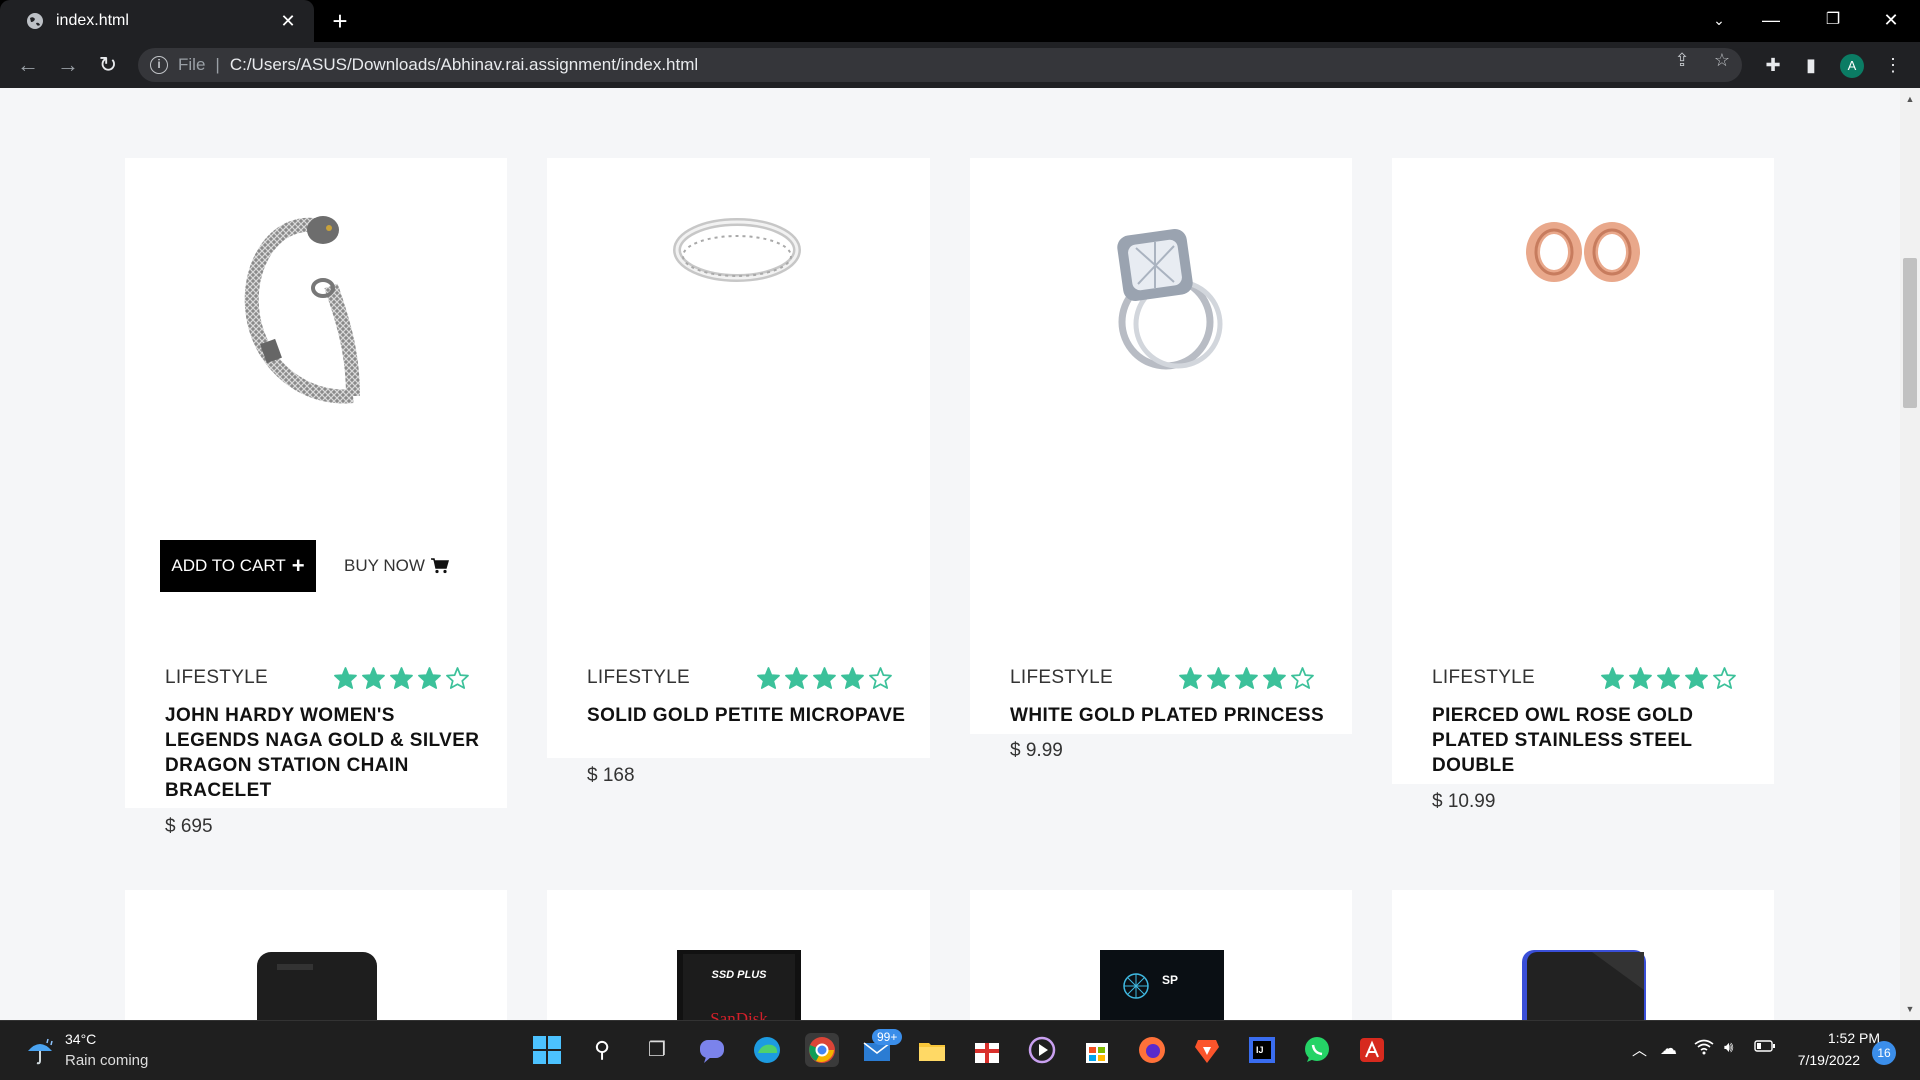  I want to click on sp-brand-label: SP, so click(1170, 980).